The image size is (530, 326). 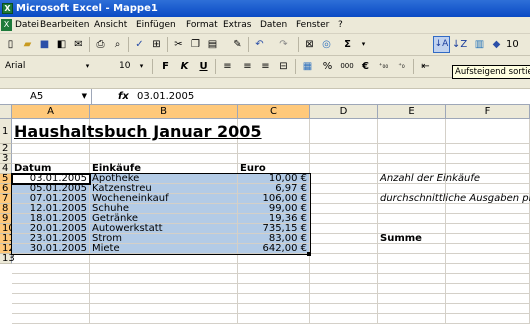 What do you see at coordinates (459, 44) in the screenshot?
I see `sort-descending-icon: ↓Z` at bounding box center [459, 44].